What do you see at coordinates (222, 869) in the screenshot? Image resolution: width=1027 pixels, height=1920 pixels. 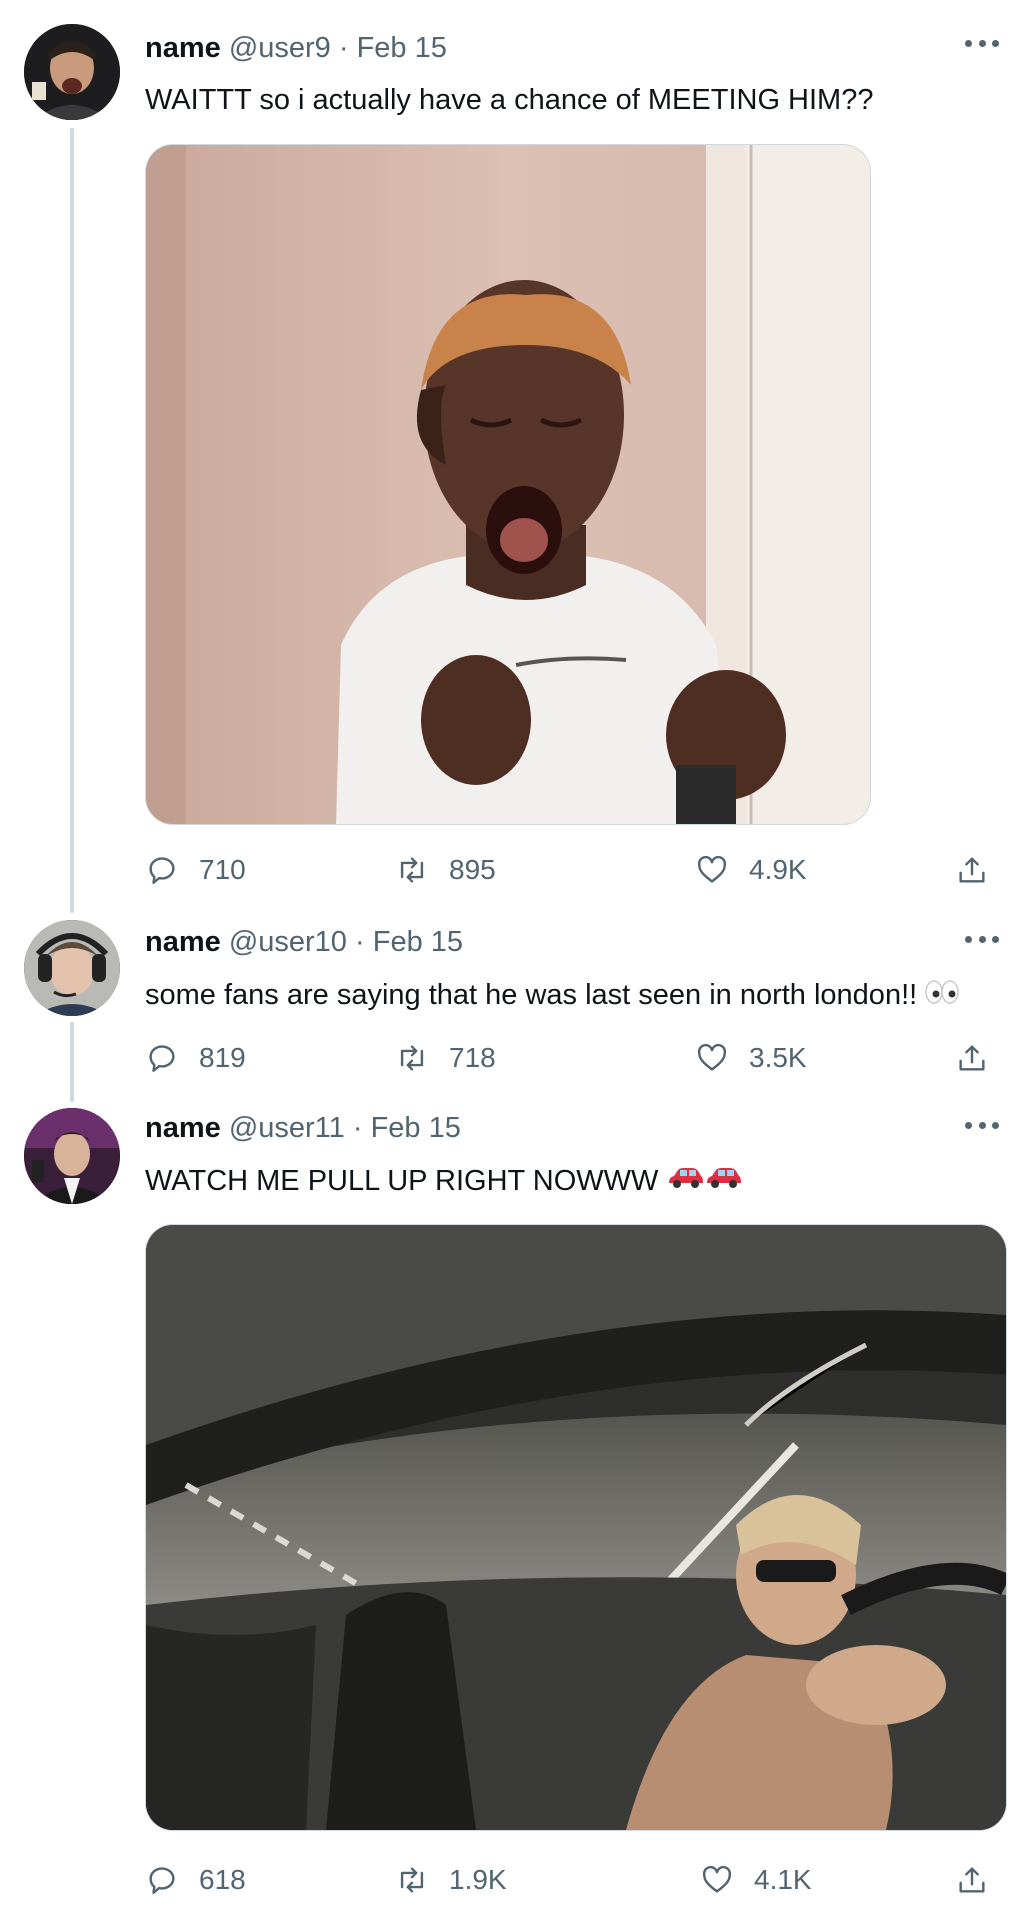 I see `reply-count: 710` at bounding box center [222, 869].